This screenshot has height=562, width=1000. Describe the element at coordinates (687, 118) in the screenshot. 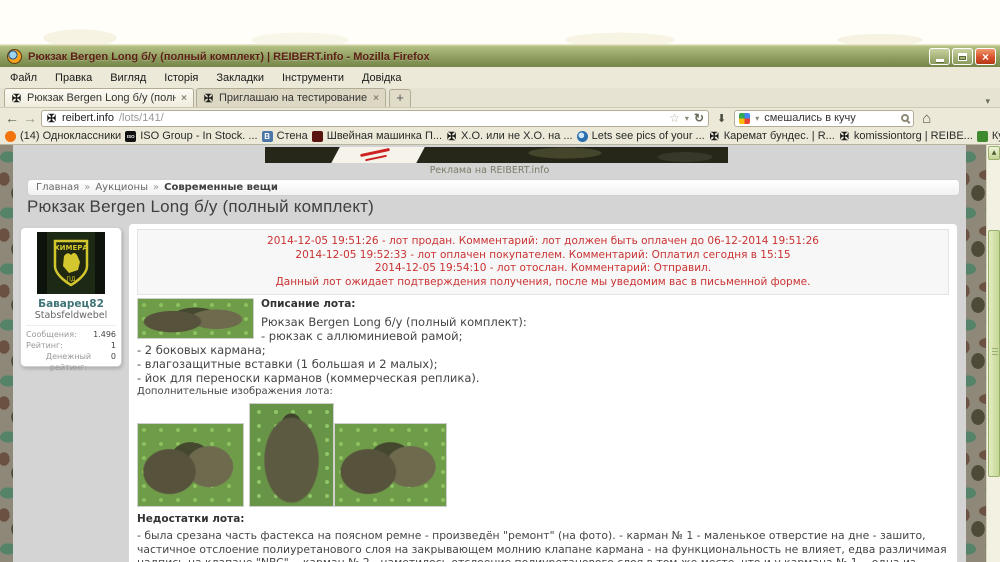

I see `url-dropdown-icon: ▾` at that location.